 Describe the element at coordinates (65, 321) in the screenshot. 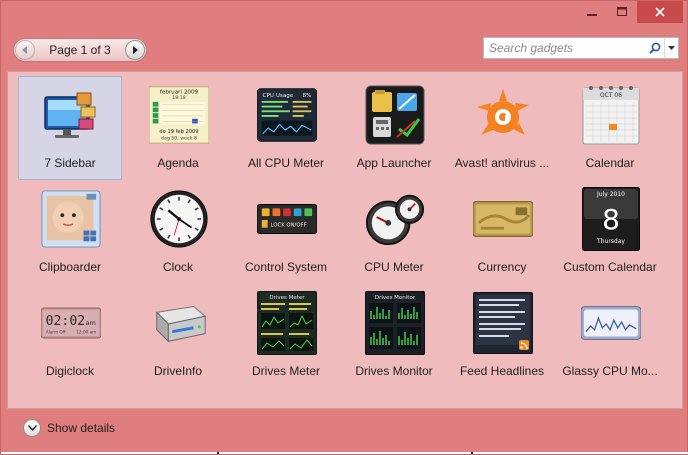

I see `svg-text: 02:02` at that location.